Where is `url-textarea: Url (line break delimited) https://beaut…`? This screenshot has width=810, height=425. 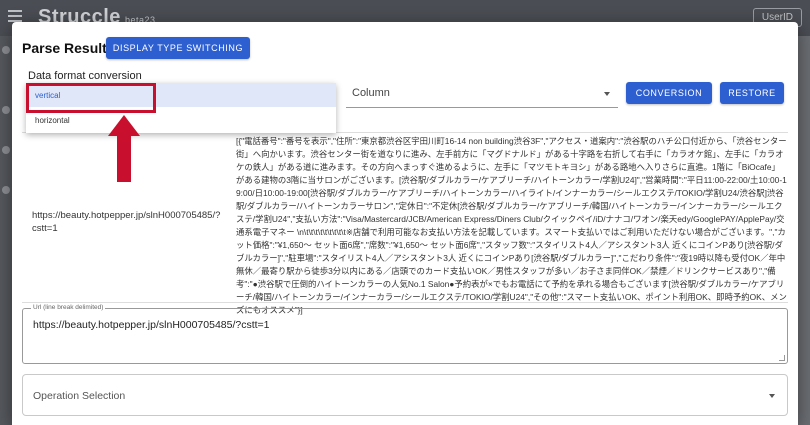 url-textarea: Url (line break delimited) https://beaut… is located at coordinates (405, 334).